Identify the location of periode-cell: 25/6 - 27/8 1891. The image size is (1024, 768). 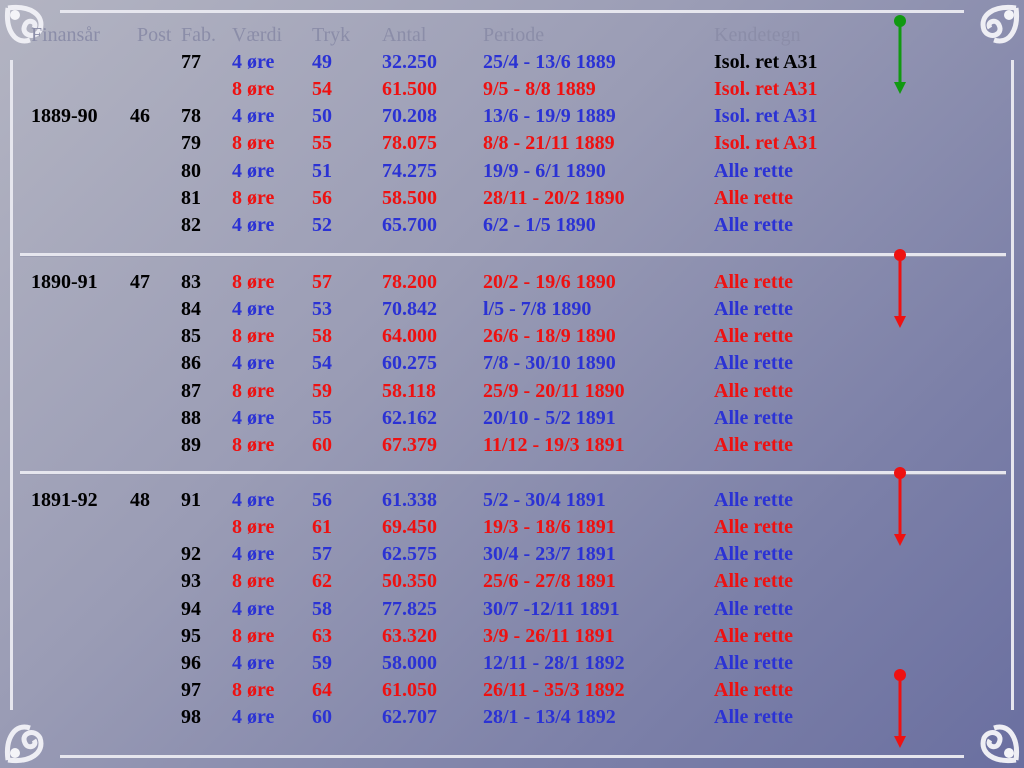
(549, 581).